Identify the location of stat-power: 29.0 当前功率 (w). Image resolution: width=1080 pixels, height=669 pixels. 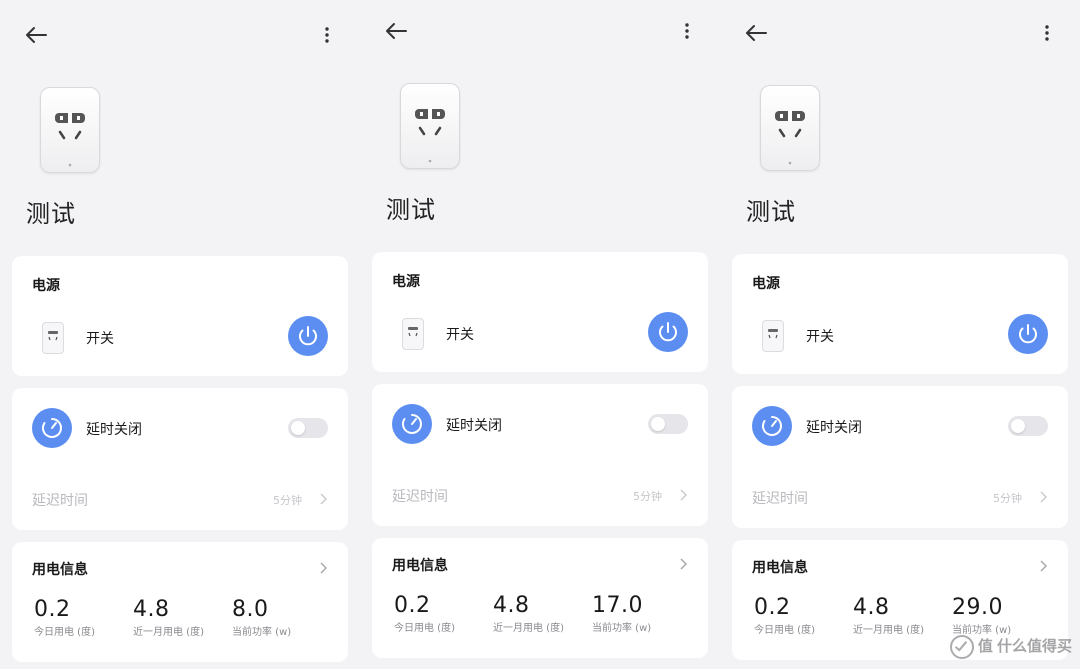
(981, 615).